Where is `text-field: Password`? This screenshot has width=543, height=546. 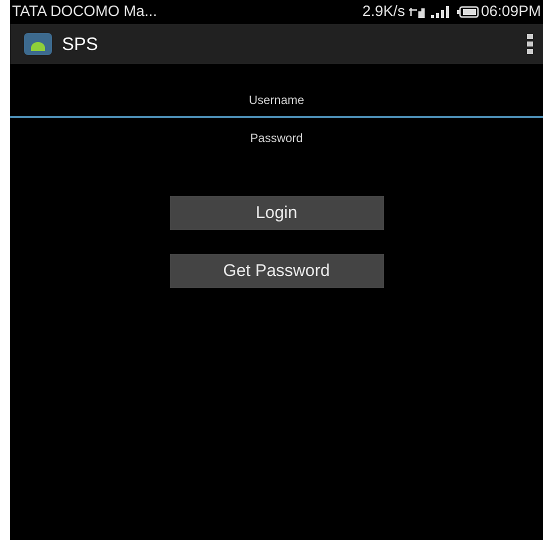 text-field: Password is located at coordinates (276, 139).